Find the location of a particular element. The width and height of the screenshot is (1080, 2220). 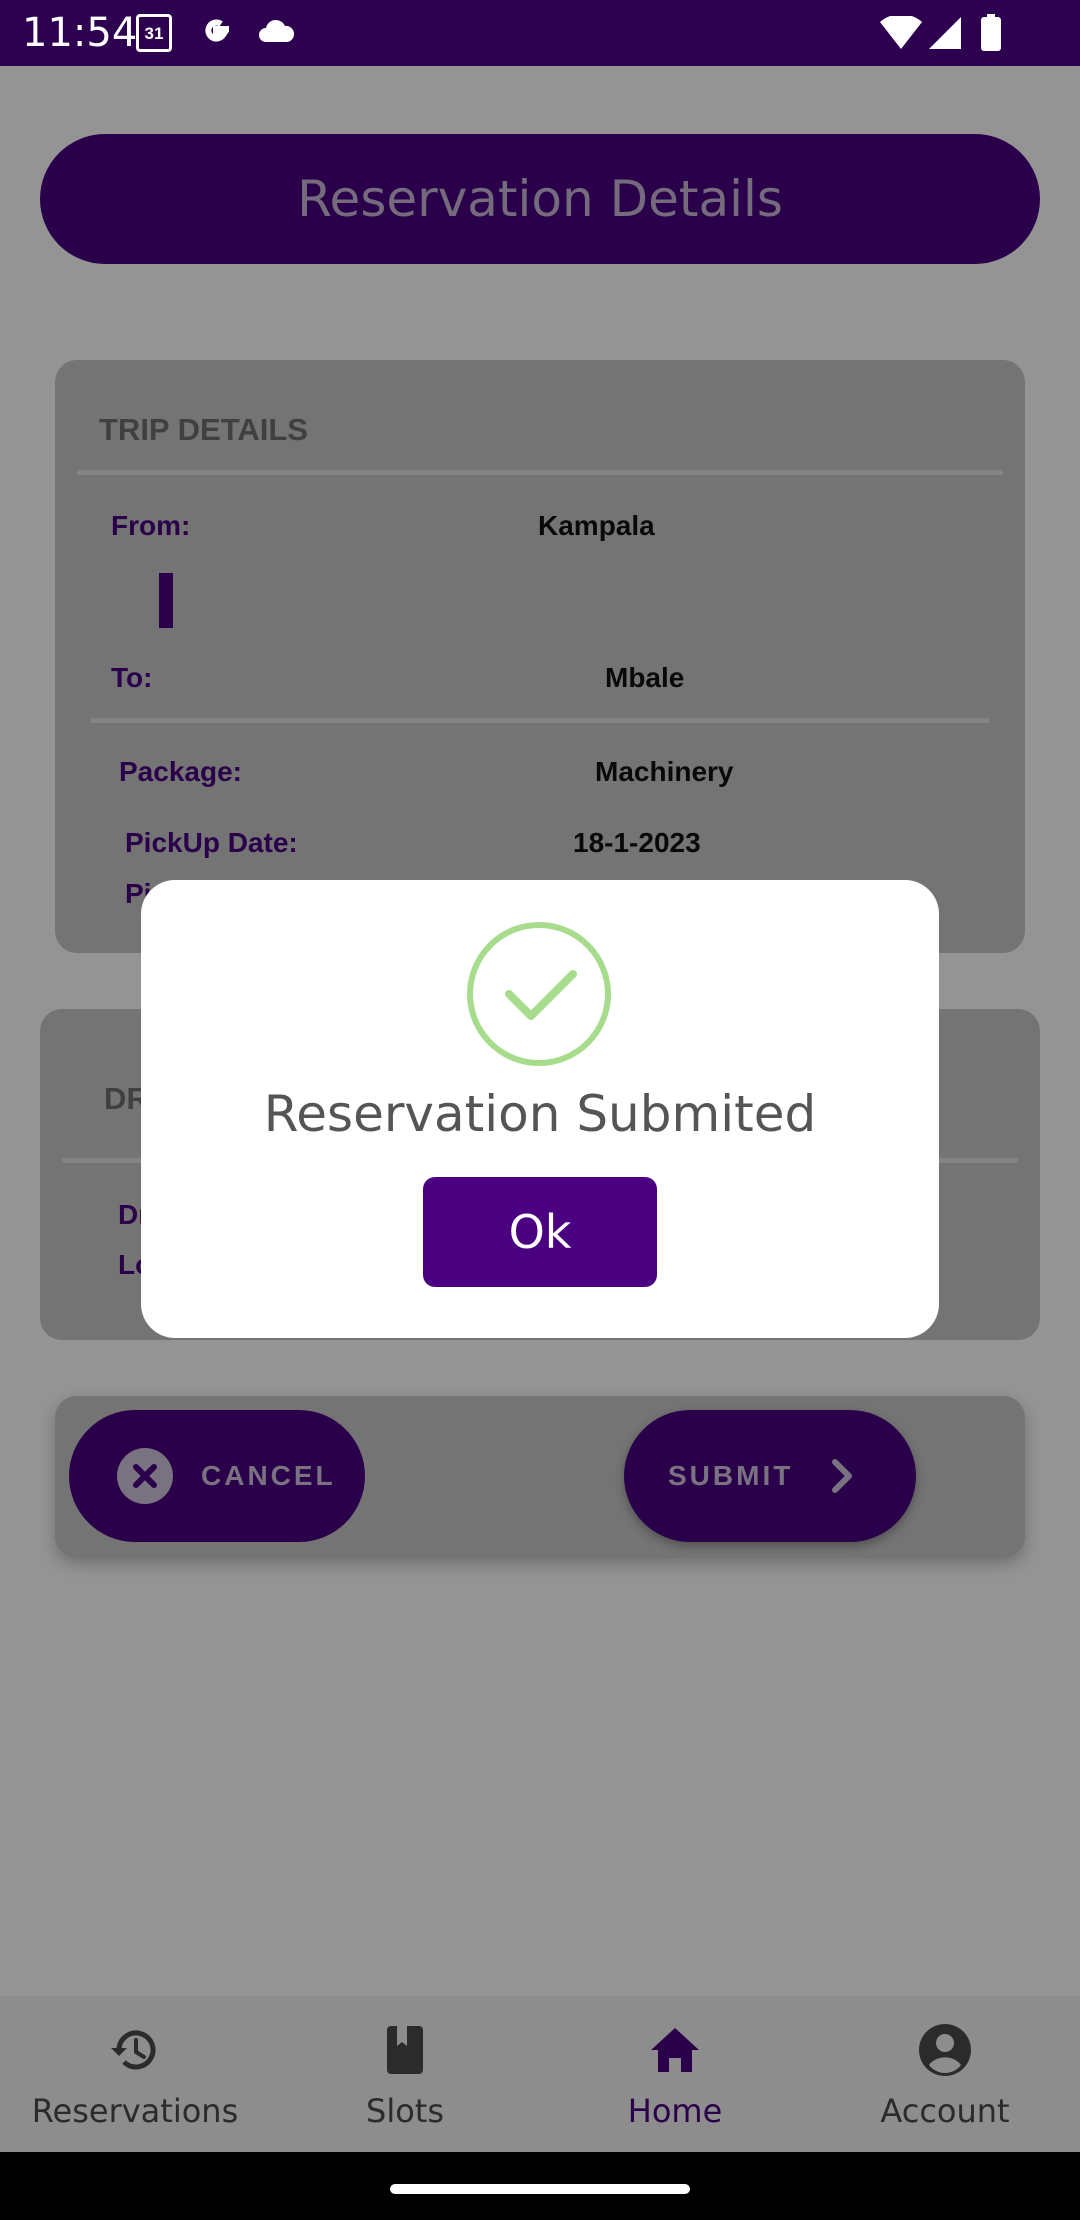

signal-icon is located at coordinates (945, 33).